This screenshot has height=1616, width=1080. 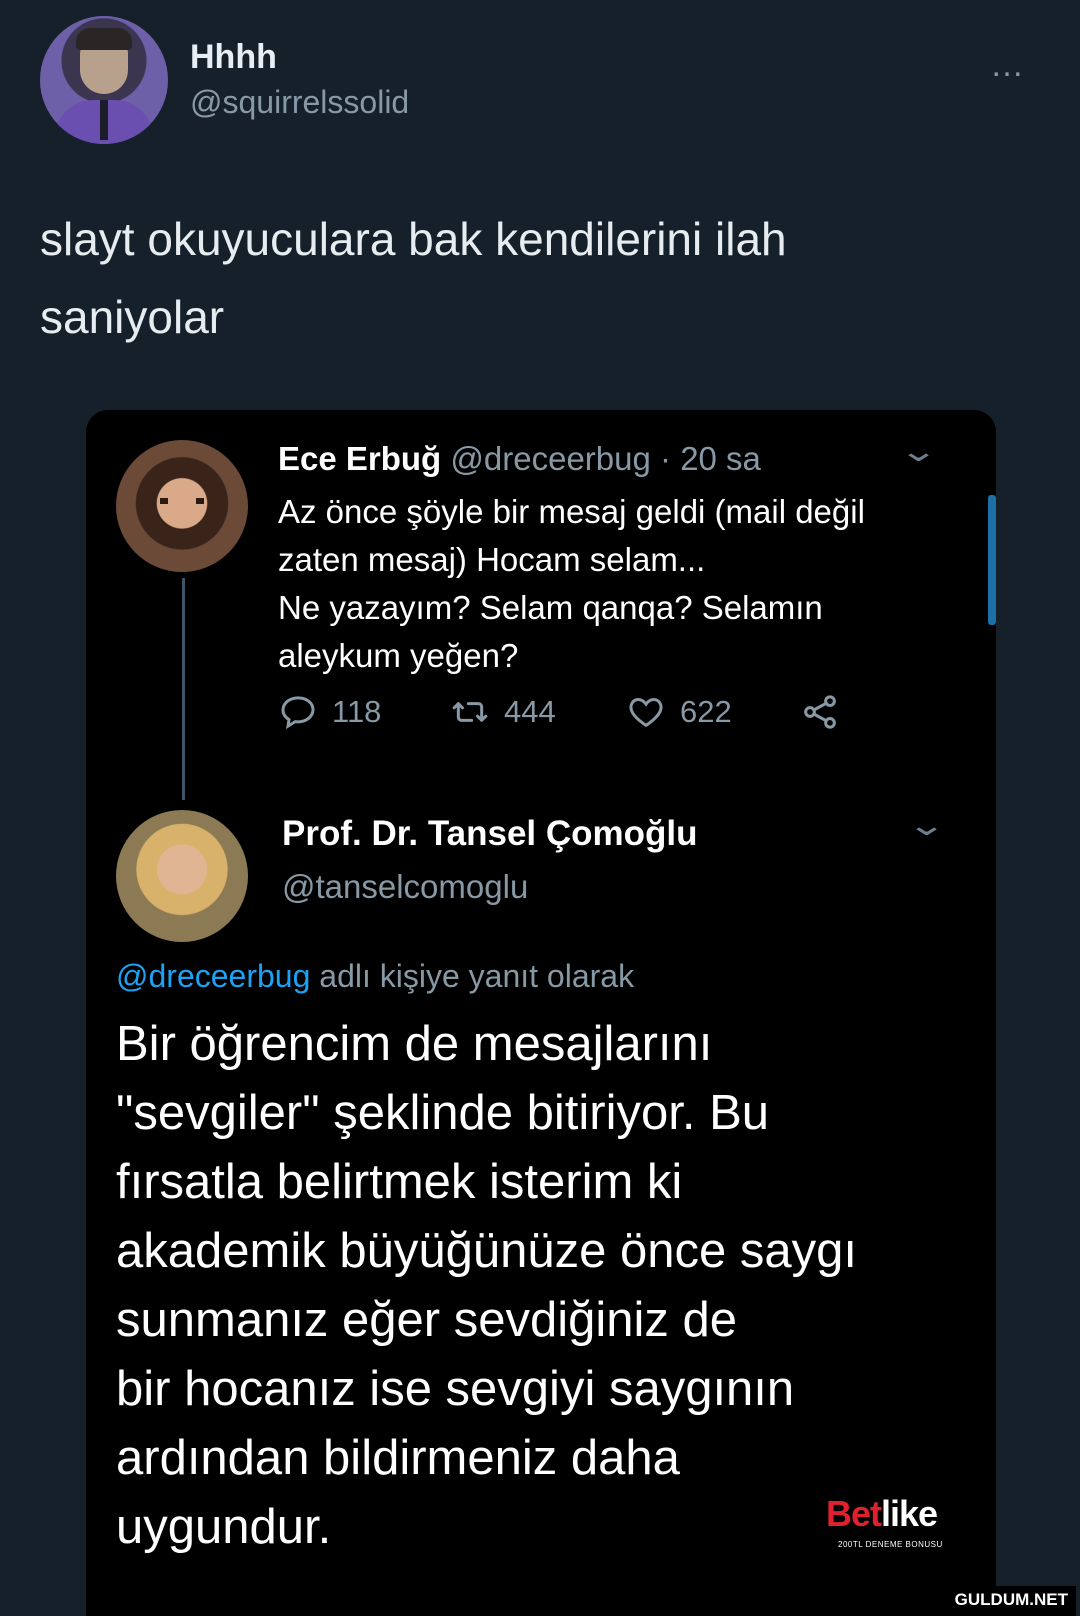 I want to click on share-icon, so click(x=820, y=712).